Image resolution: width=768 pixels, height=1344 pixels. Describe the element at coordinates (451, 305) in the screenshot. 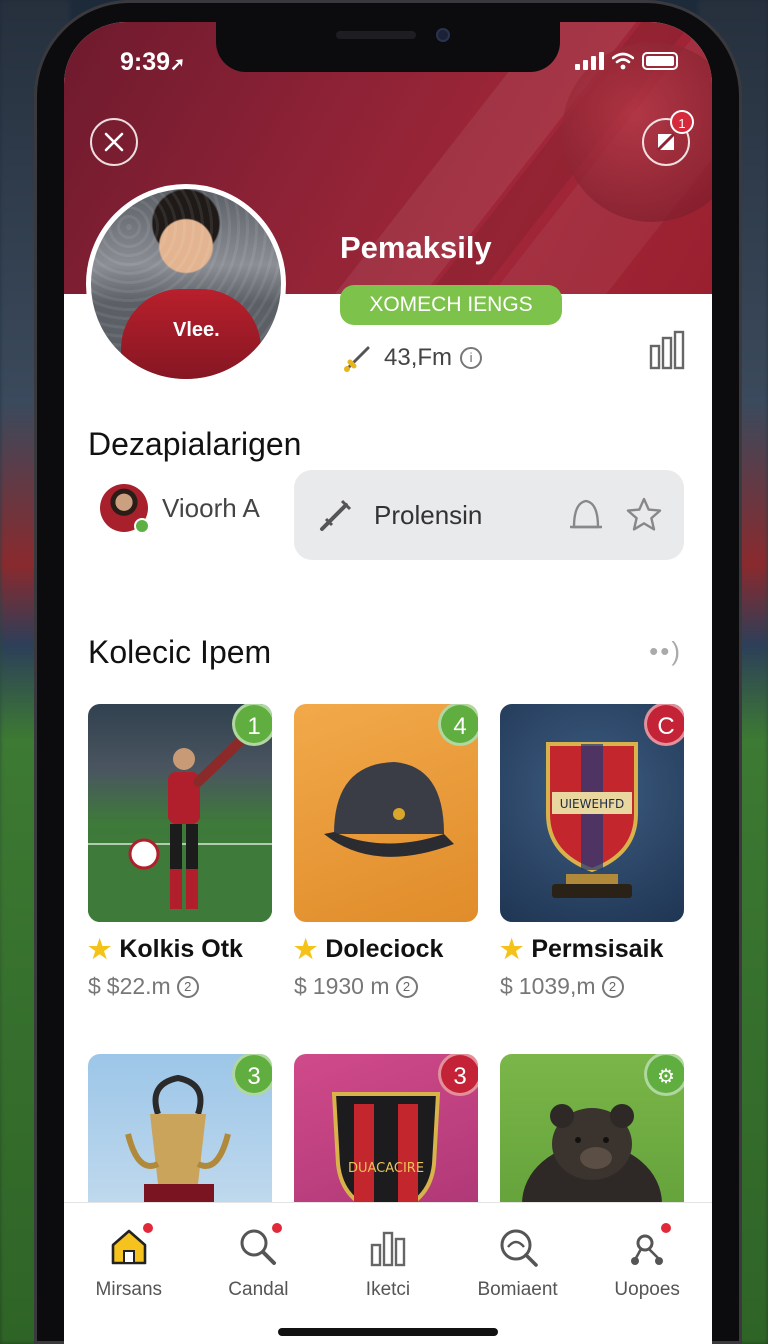

I see `level-badge: XOMECH IENGS` at that location.